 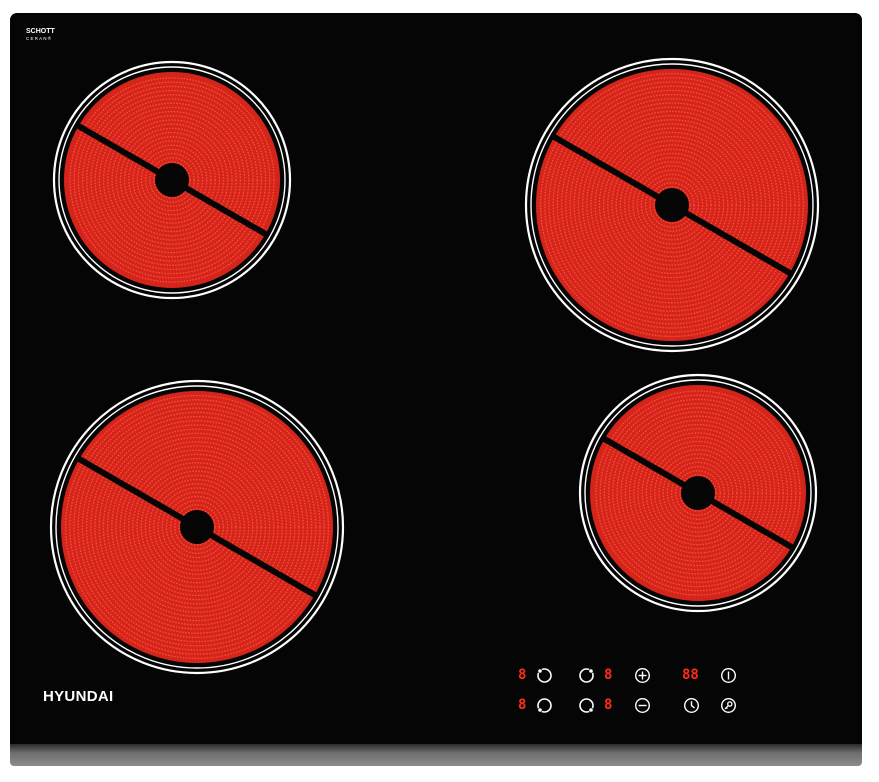 I want to click on timer-icon, so click(x=691, y=705).